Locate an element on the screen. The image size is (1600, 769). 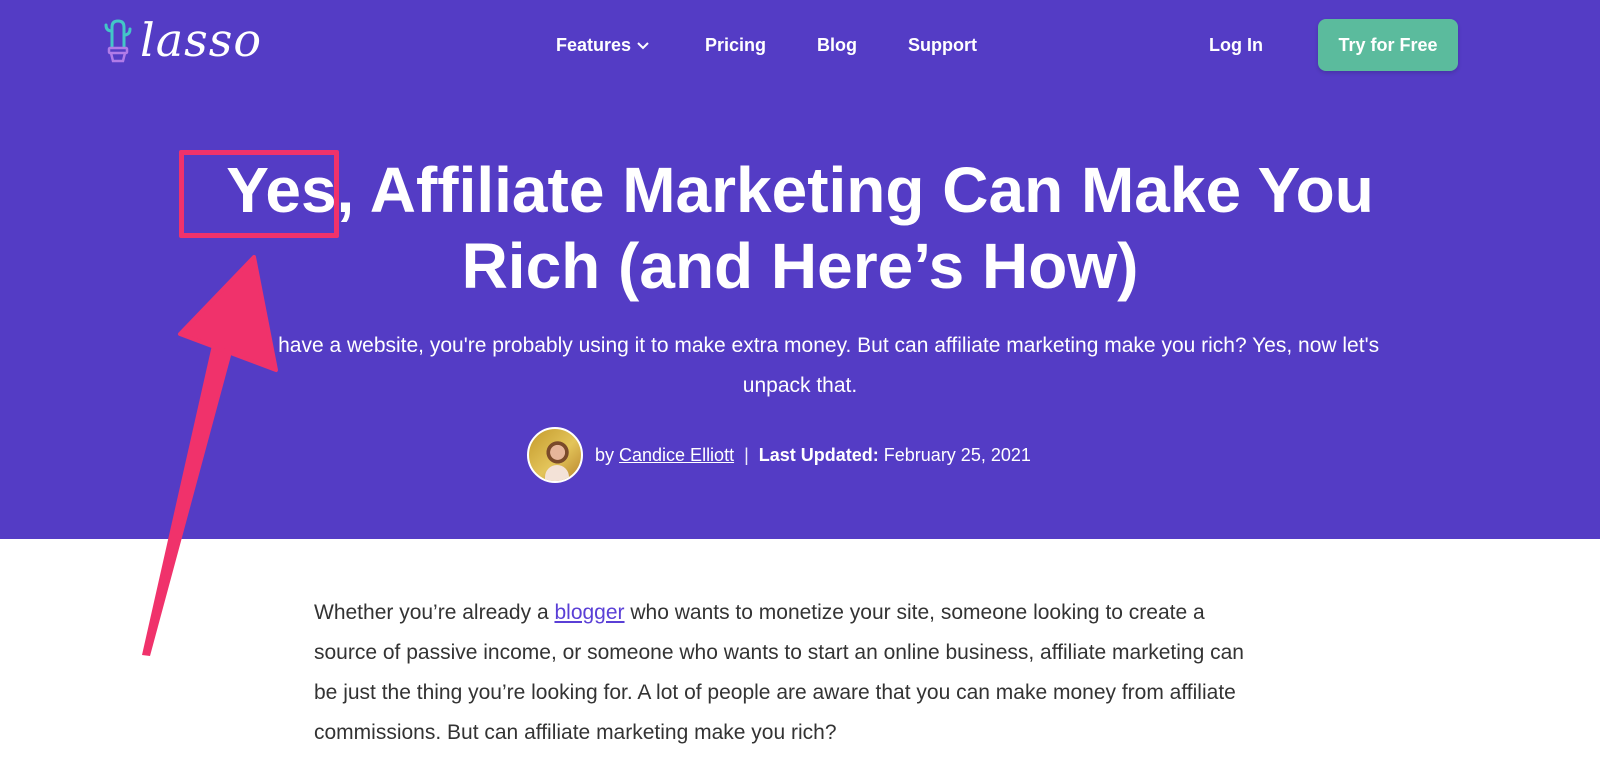
try-for-free-button: Try for Free is located at coordinates (1388, 45).